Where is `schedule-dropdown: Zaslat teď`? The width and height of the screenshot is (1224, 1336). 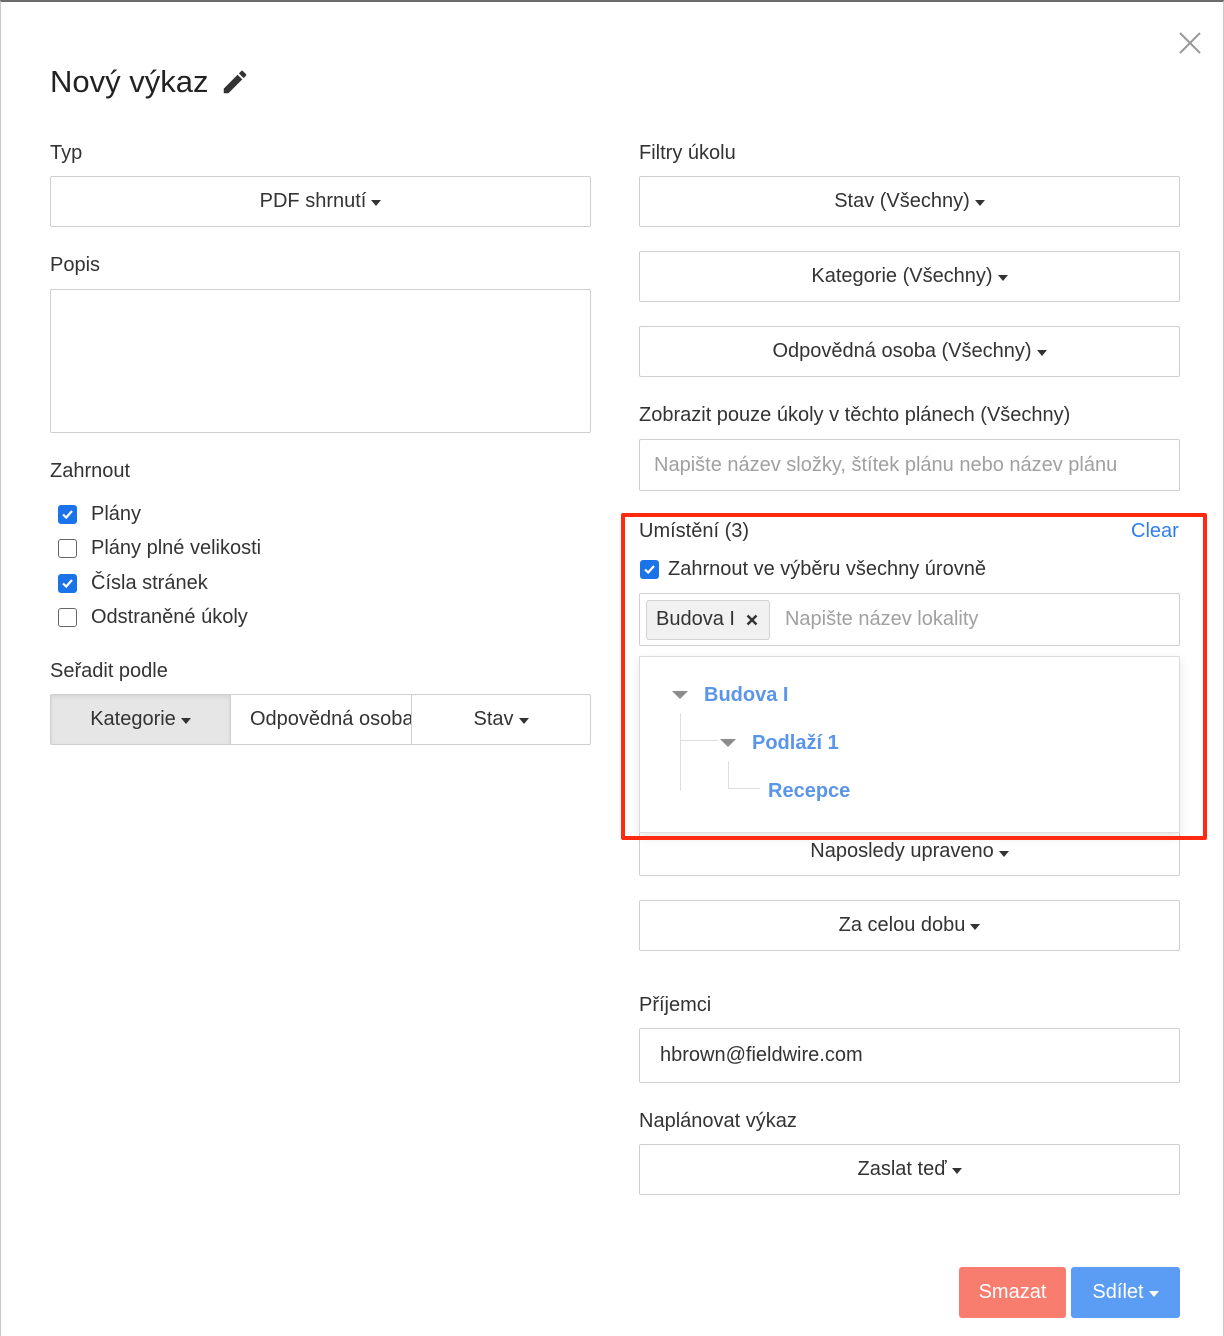 schedule-dropdown: Zaslat teď is located at coordinates (909, 1169).